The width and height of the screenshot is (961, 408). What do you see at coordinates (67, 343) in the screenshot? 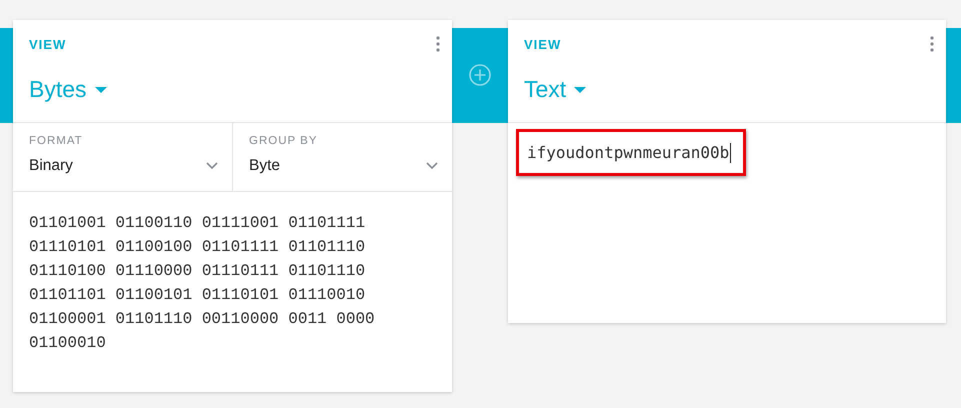
I see `binary-line: 01100010` at bounding box center [67, 343].